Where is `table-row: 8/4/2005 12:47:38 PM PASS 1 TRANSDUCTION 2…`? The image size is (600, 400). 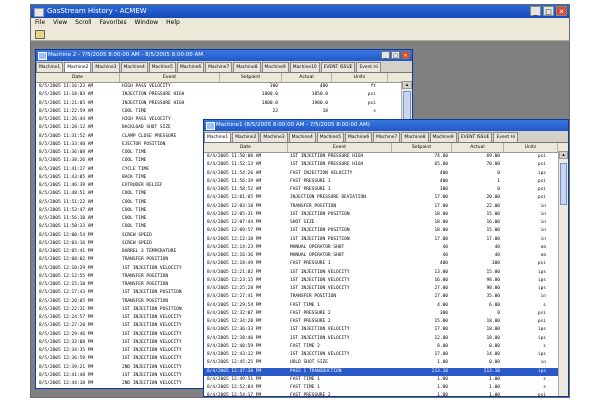 table-row: 8/4/2005 12:47:38 PM PASS 1 TRANSDUCTION 2… is located at coordinates (386, 371).